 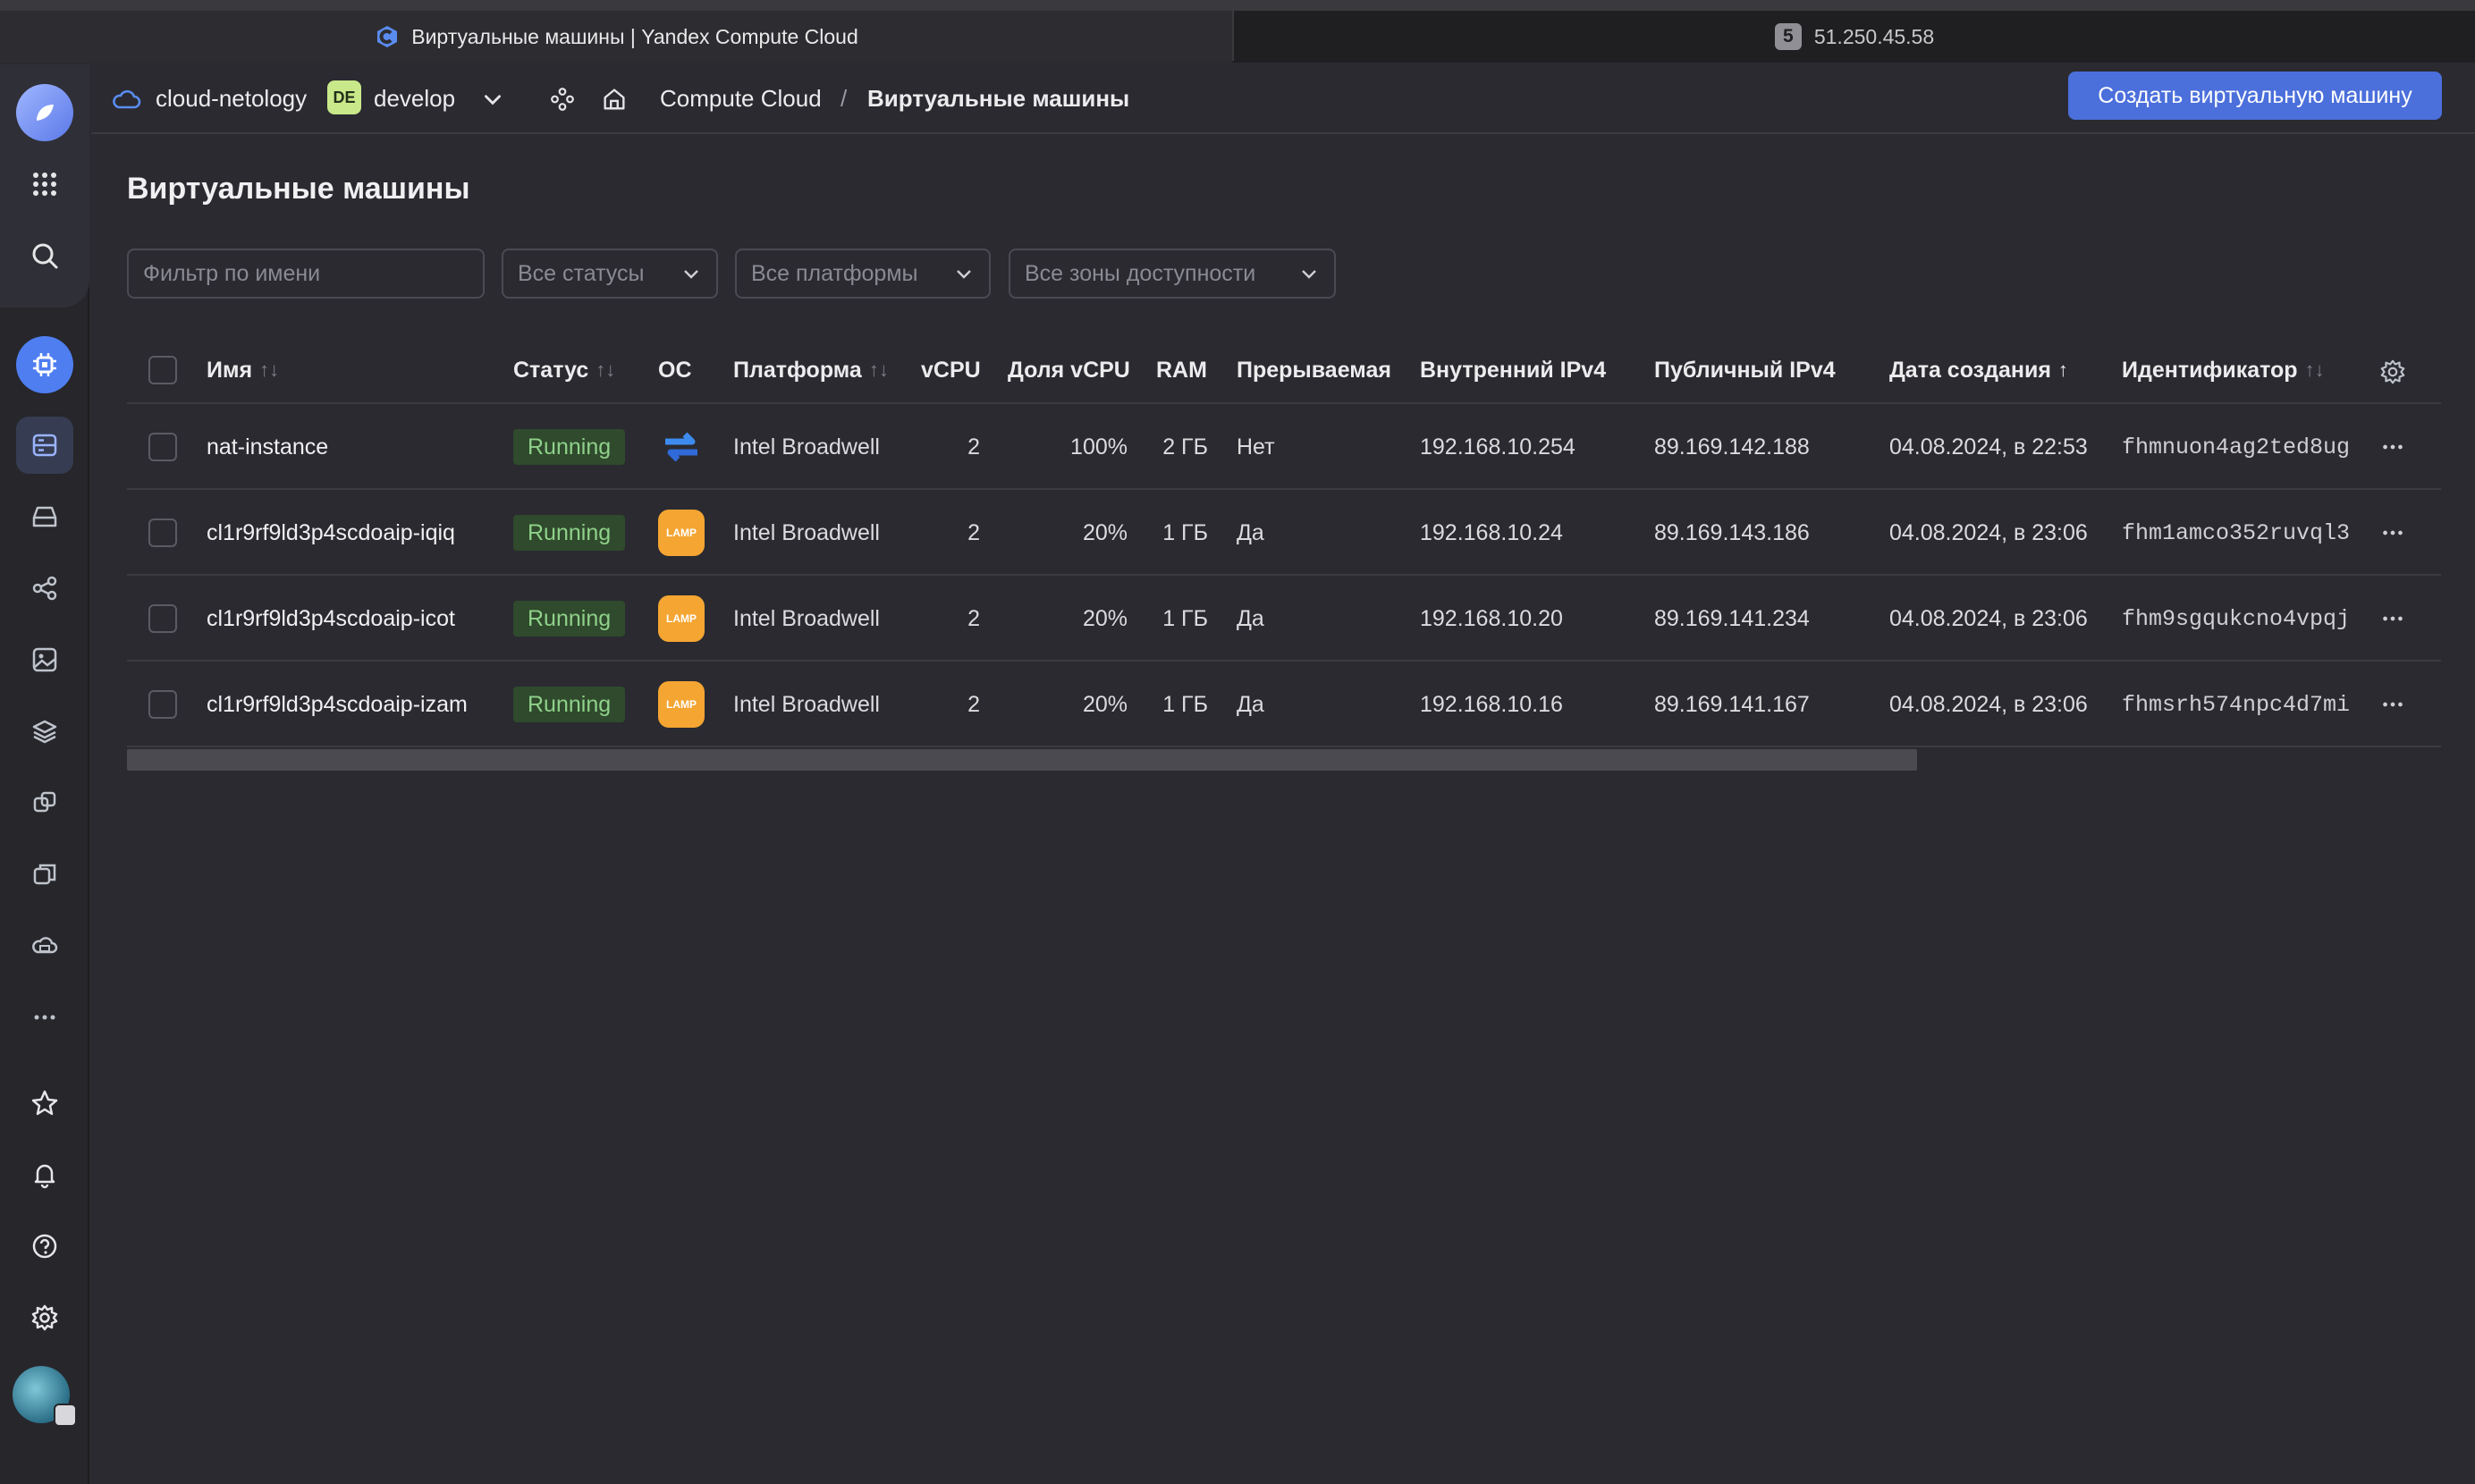 I want to click on lamp-os-icon: LAMP, so click(x=682, y=618).